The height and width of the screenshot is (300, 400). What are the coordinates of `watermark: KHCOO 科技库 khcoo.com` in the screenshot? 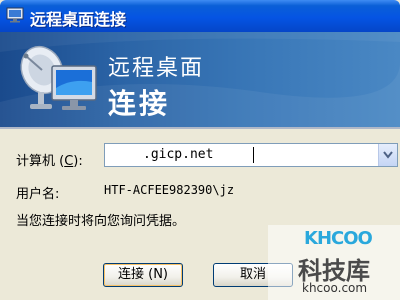 It's located at (334, 262).